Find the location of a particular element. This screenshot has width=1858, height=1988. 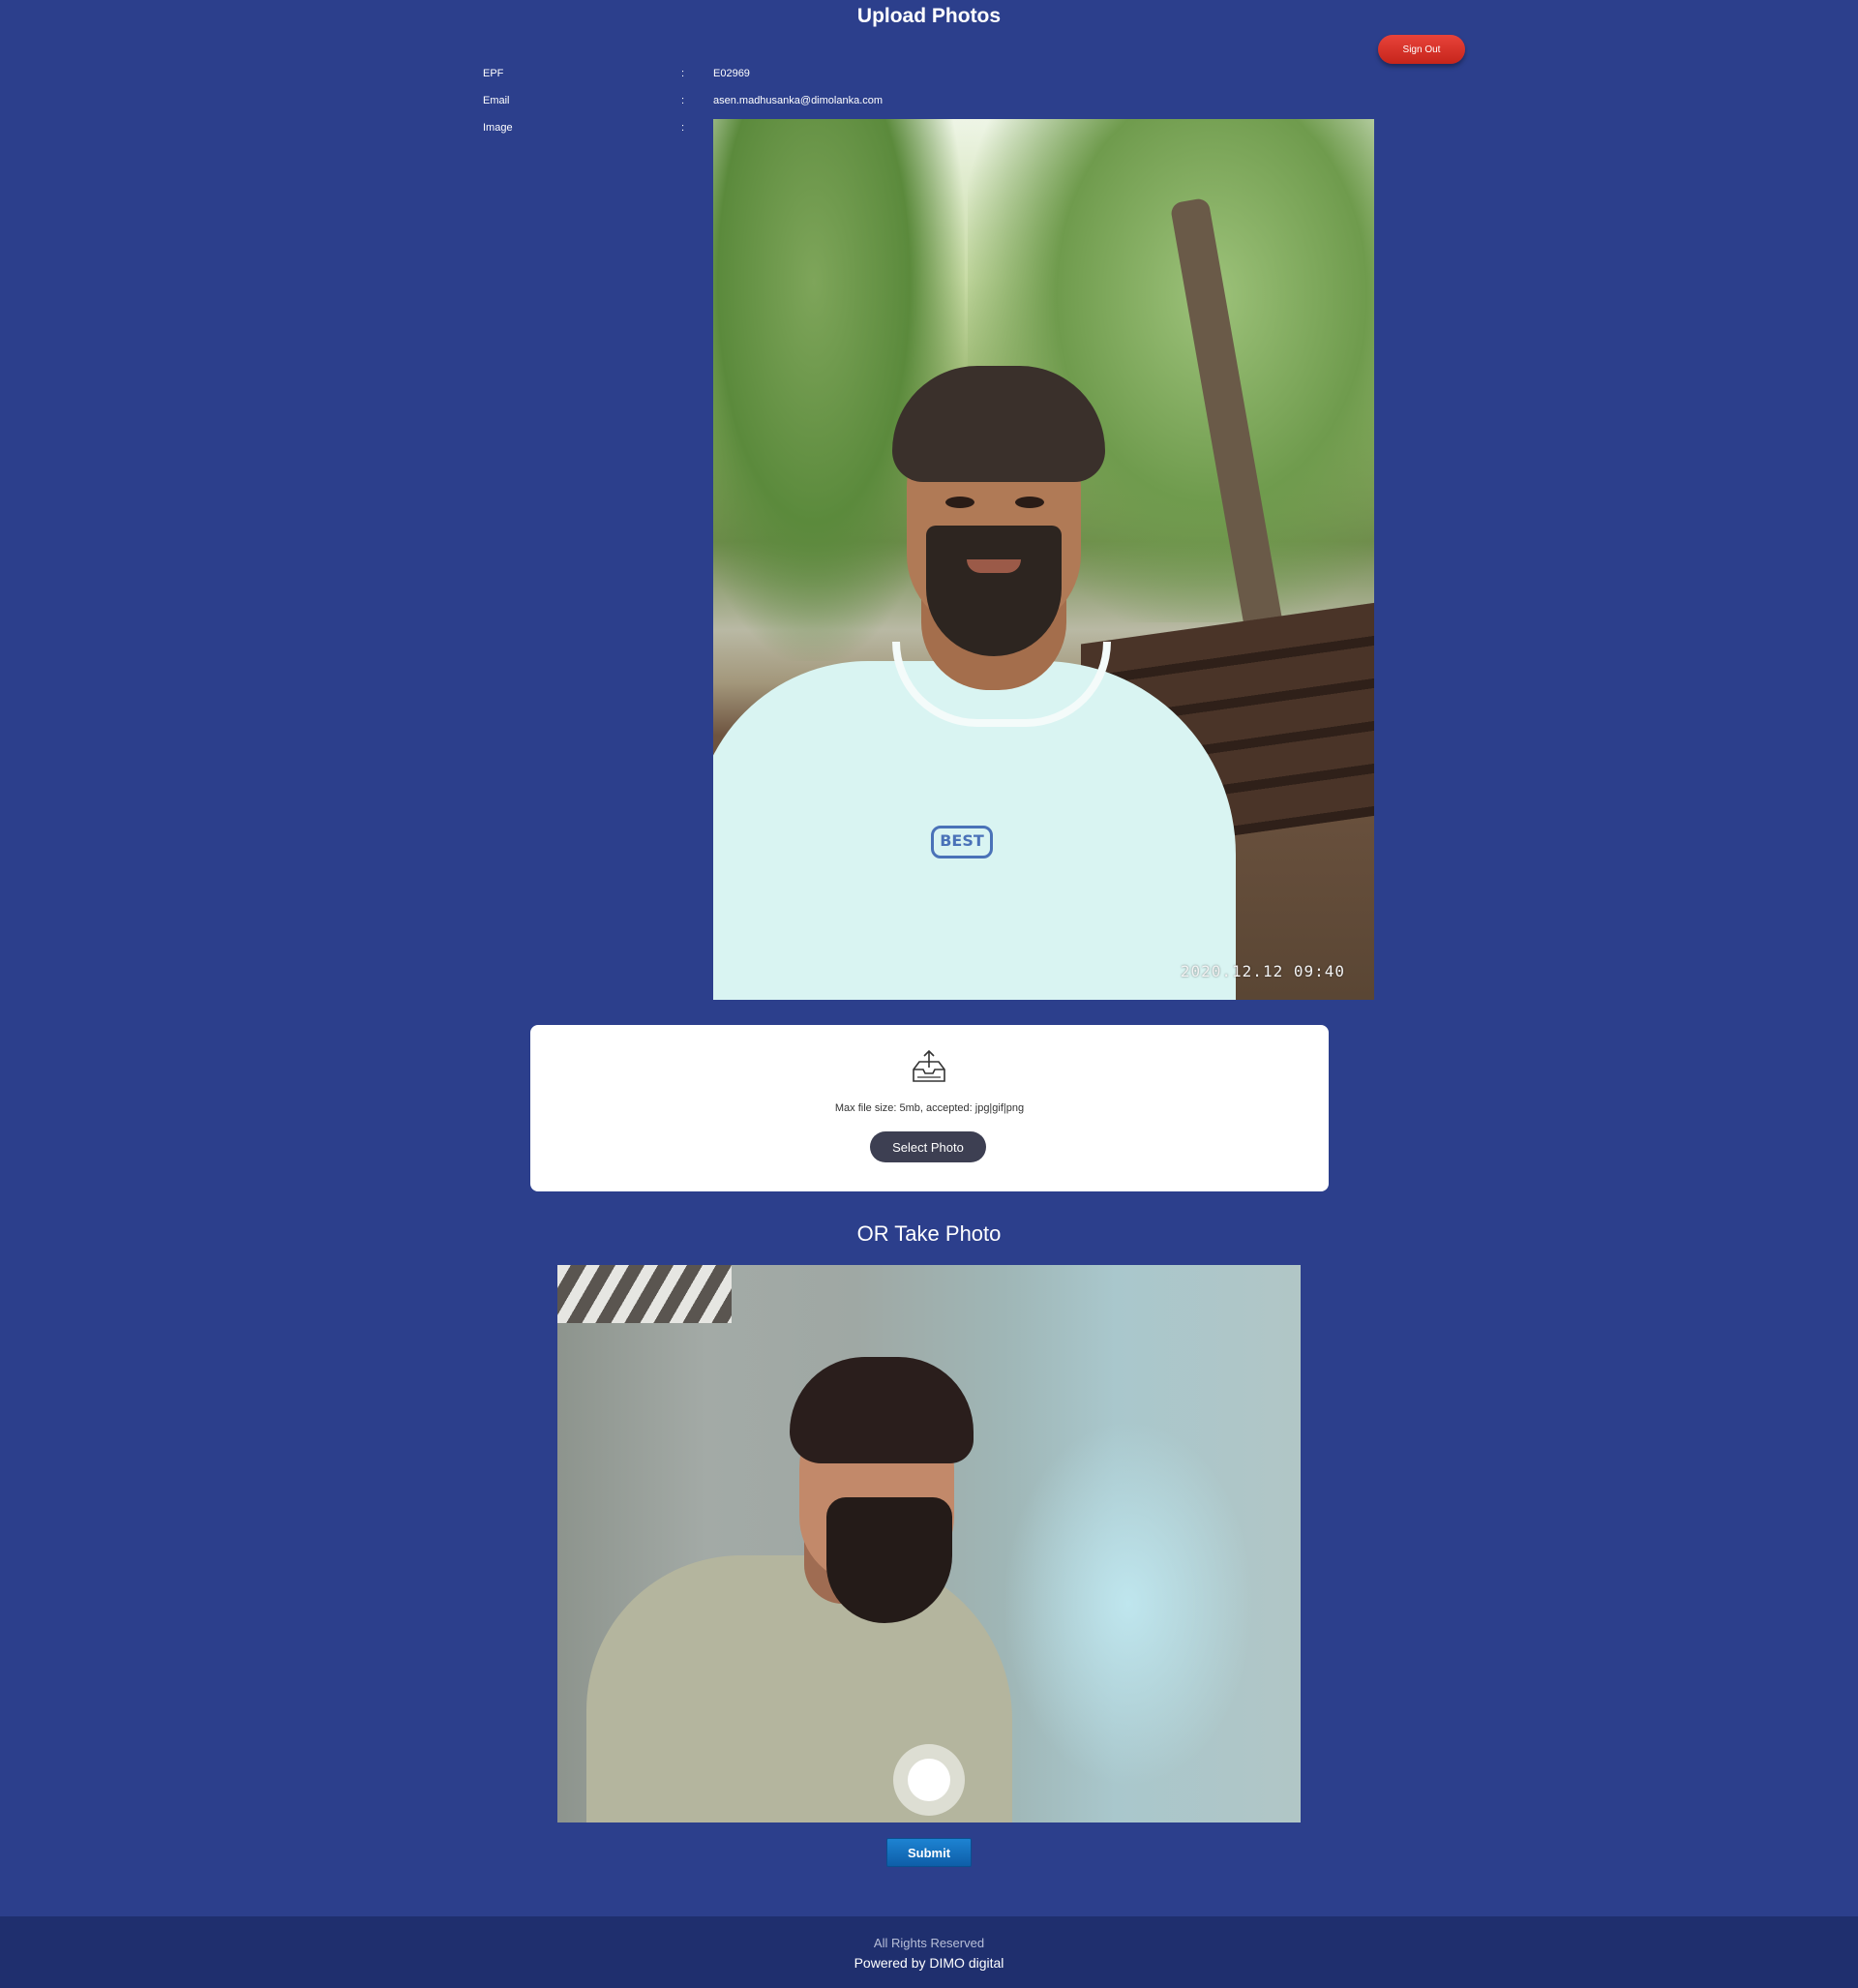

camera-ceiling is located at coordinates (644, 1294).